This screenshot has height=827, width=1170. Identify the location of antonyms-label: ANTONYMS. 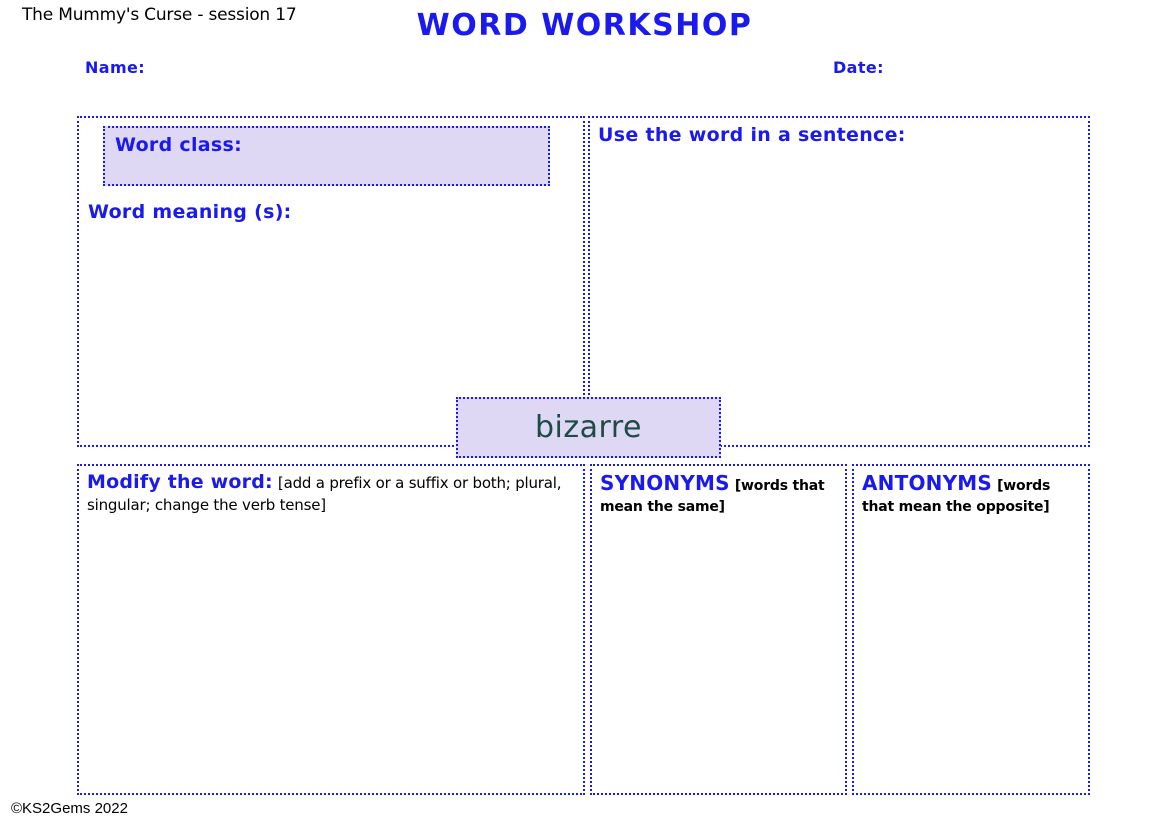
(927, 483).